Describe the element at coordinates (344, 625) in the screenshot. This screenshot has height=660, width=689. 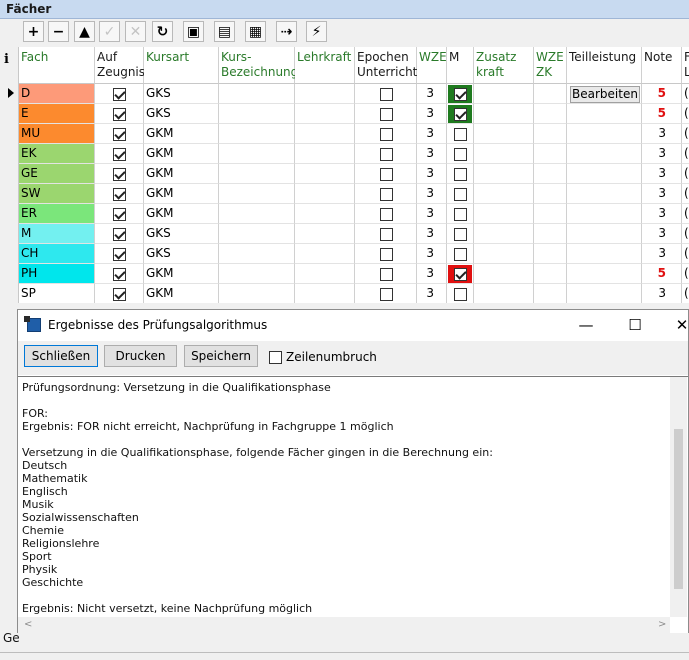
I see `horizontal-scrollbar: < >` at that location.